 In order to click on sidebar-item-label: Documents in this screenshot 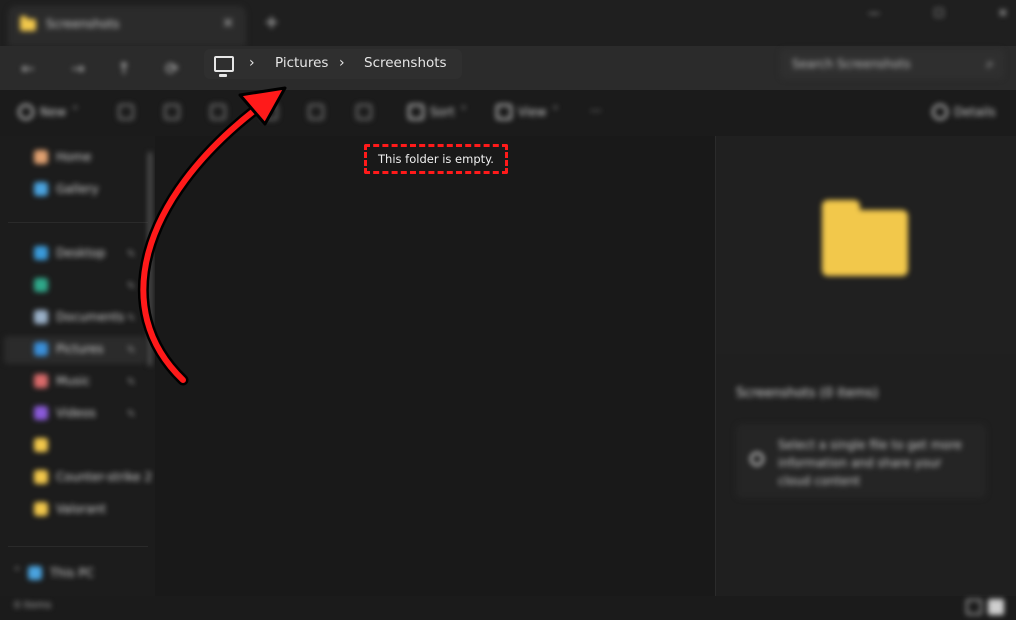, I will do `click(90, 317)`.